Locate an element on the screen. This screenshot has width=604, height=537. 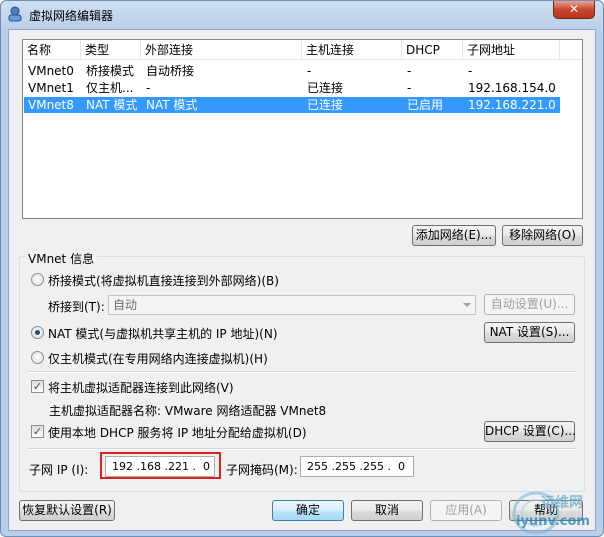
window-title: 虚拟网络编辑器 is located at coordinates (71, 16).